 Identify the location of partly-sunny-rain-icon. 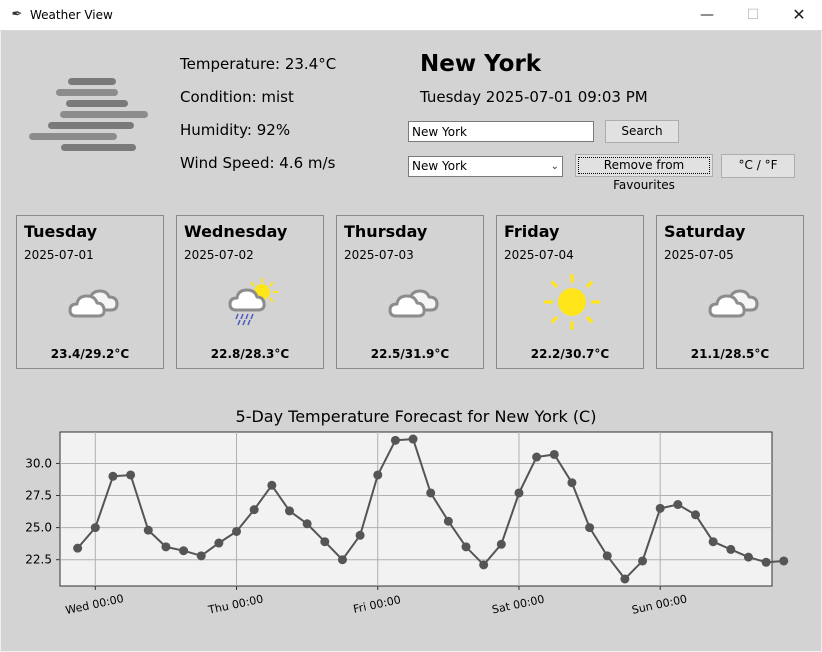
(253, 302).